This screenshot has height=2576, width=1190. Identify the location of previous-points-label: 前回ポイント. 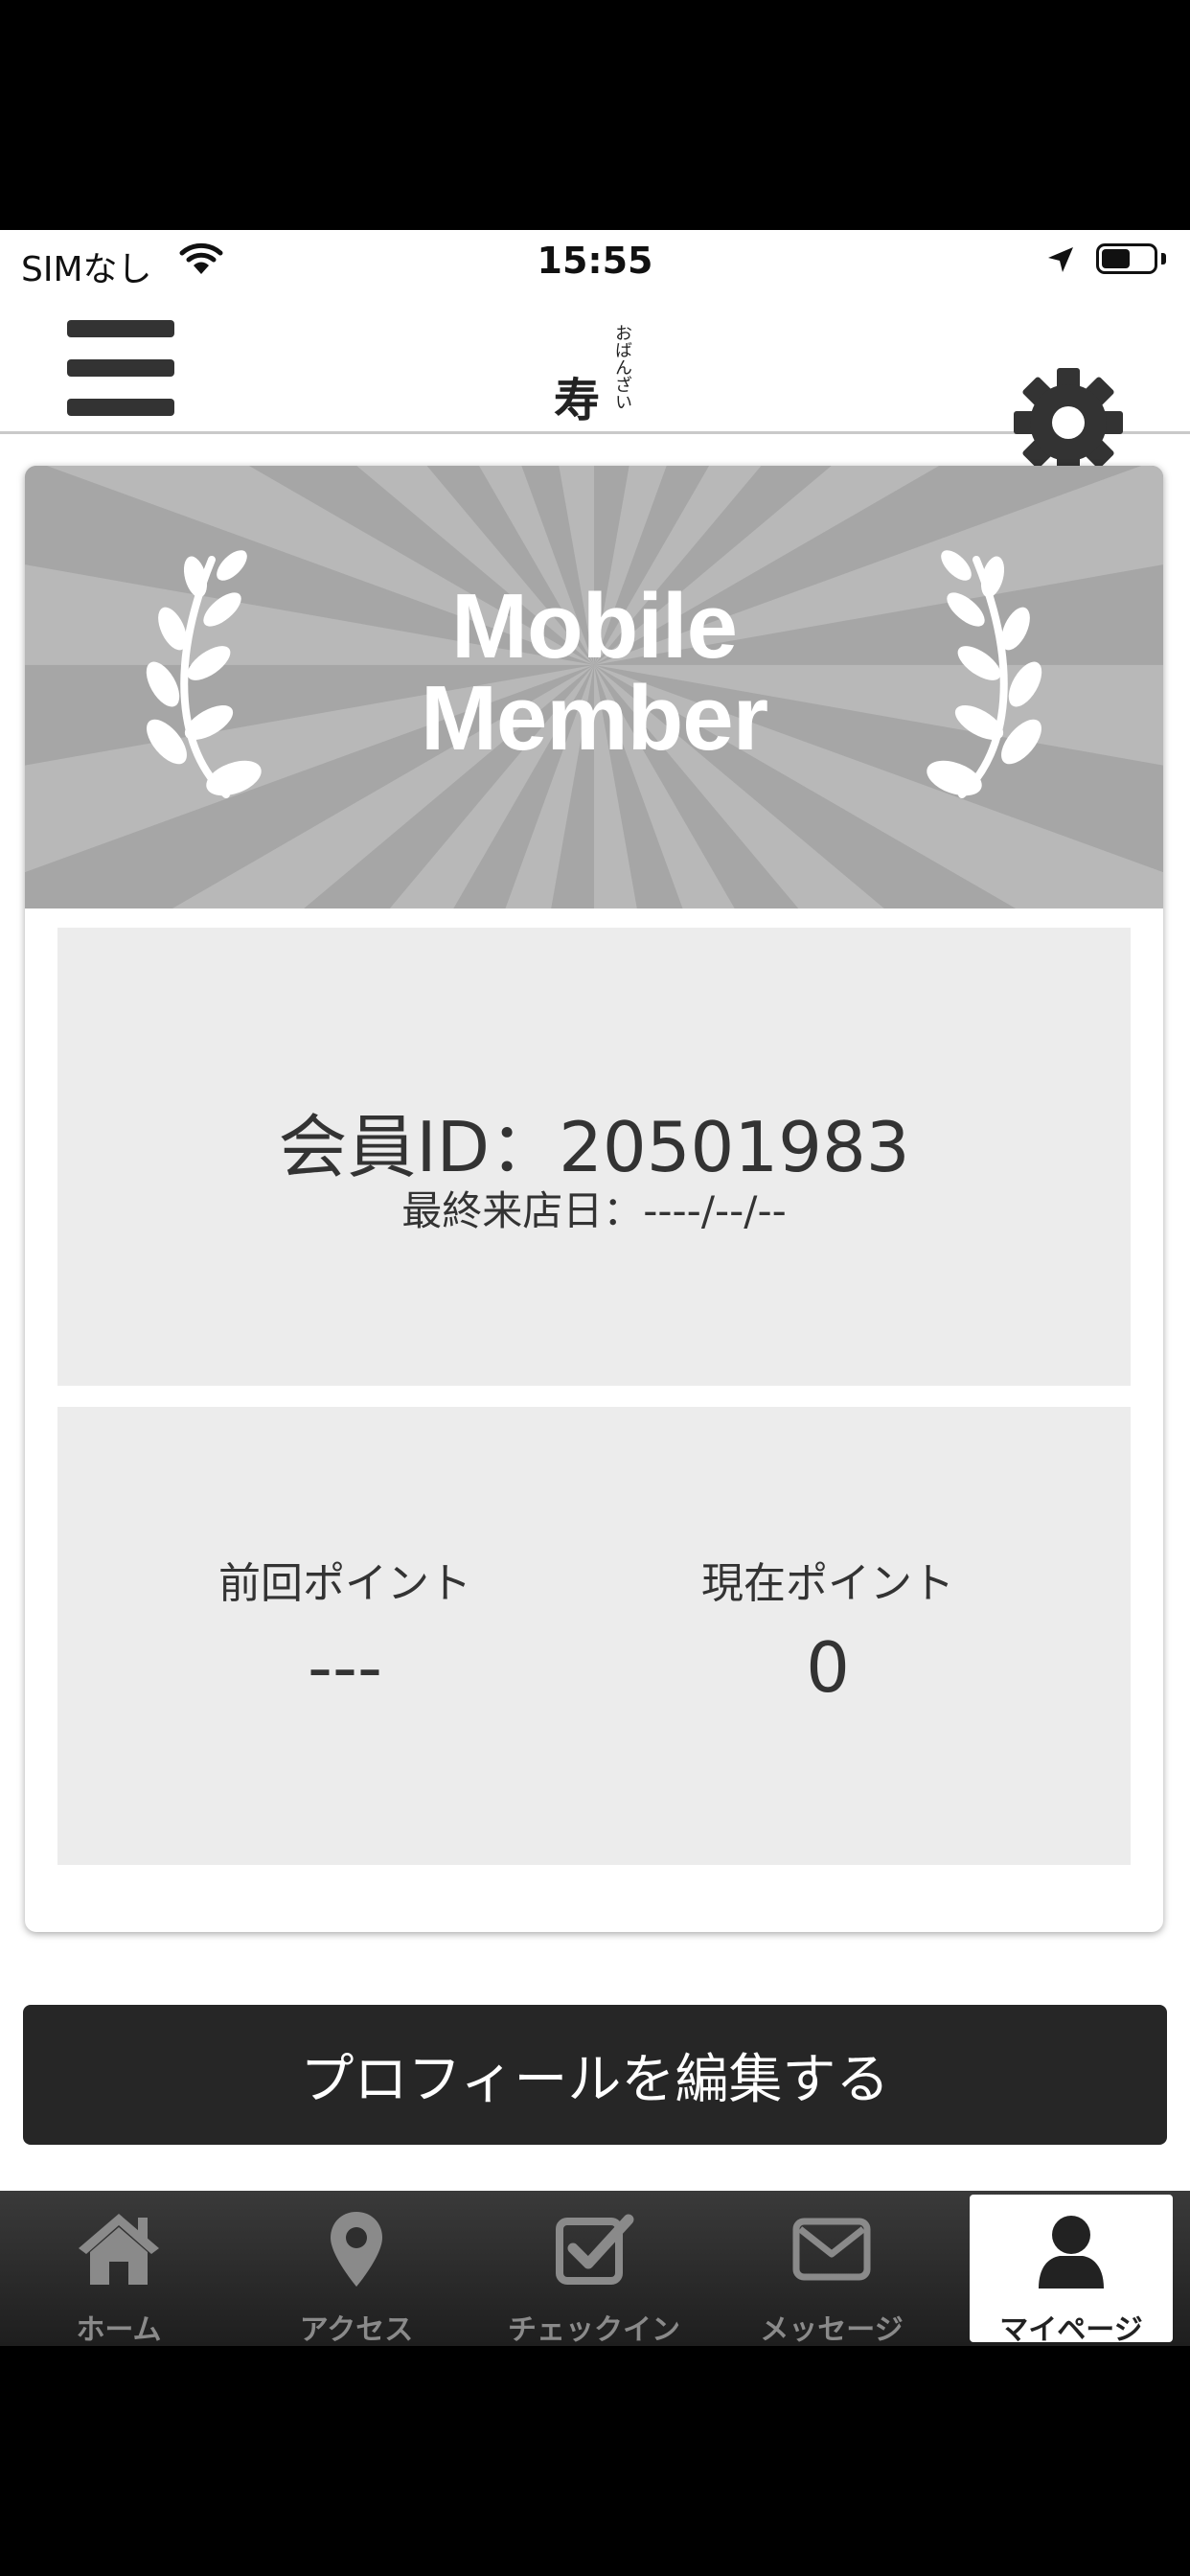
(344, 1583).